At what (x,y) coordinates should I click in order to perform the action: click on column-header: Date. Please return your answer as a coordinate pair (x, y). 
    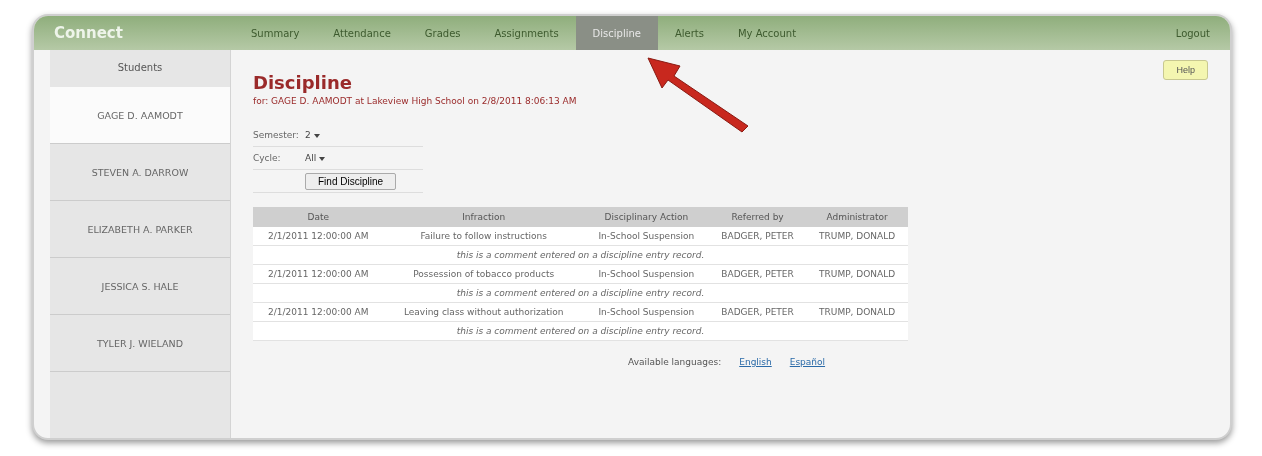
    Looking at the image, I should click on (318, 217).